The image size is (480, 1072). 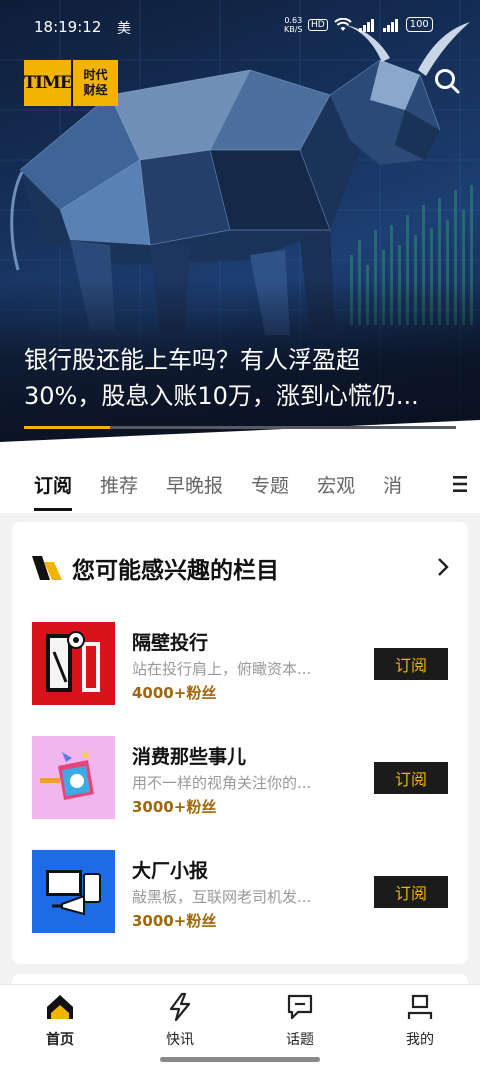 I want to click on status-bar: 18:19:12 美 0.63 KB/S HD 100, so click(x=240, y=28).